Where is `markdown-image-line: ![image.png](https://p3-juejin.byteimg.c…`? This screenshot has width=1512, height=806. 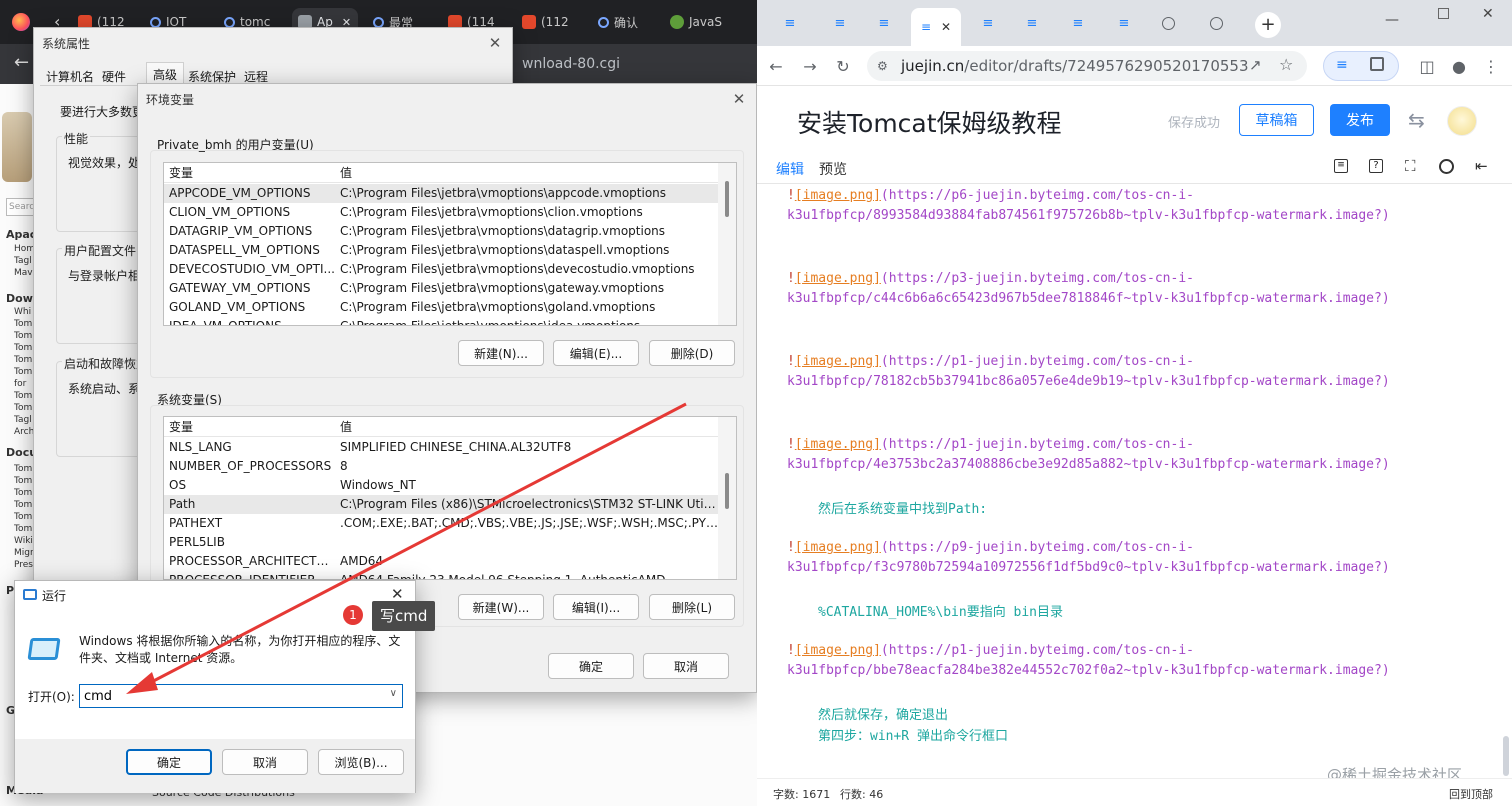
markdown-image-line: ![image.png](https://p3-juejin.byteimg.c… is located at coordinates (990, 278).